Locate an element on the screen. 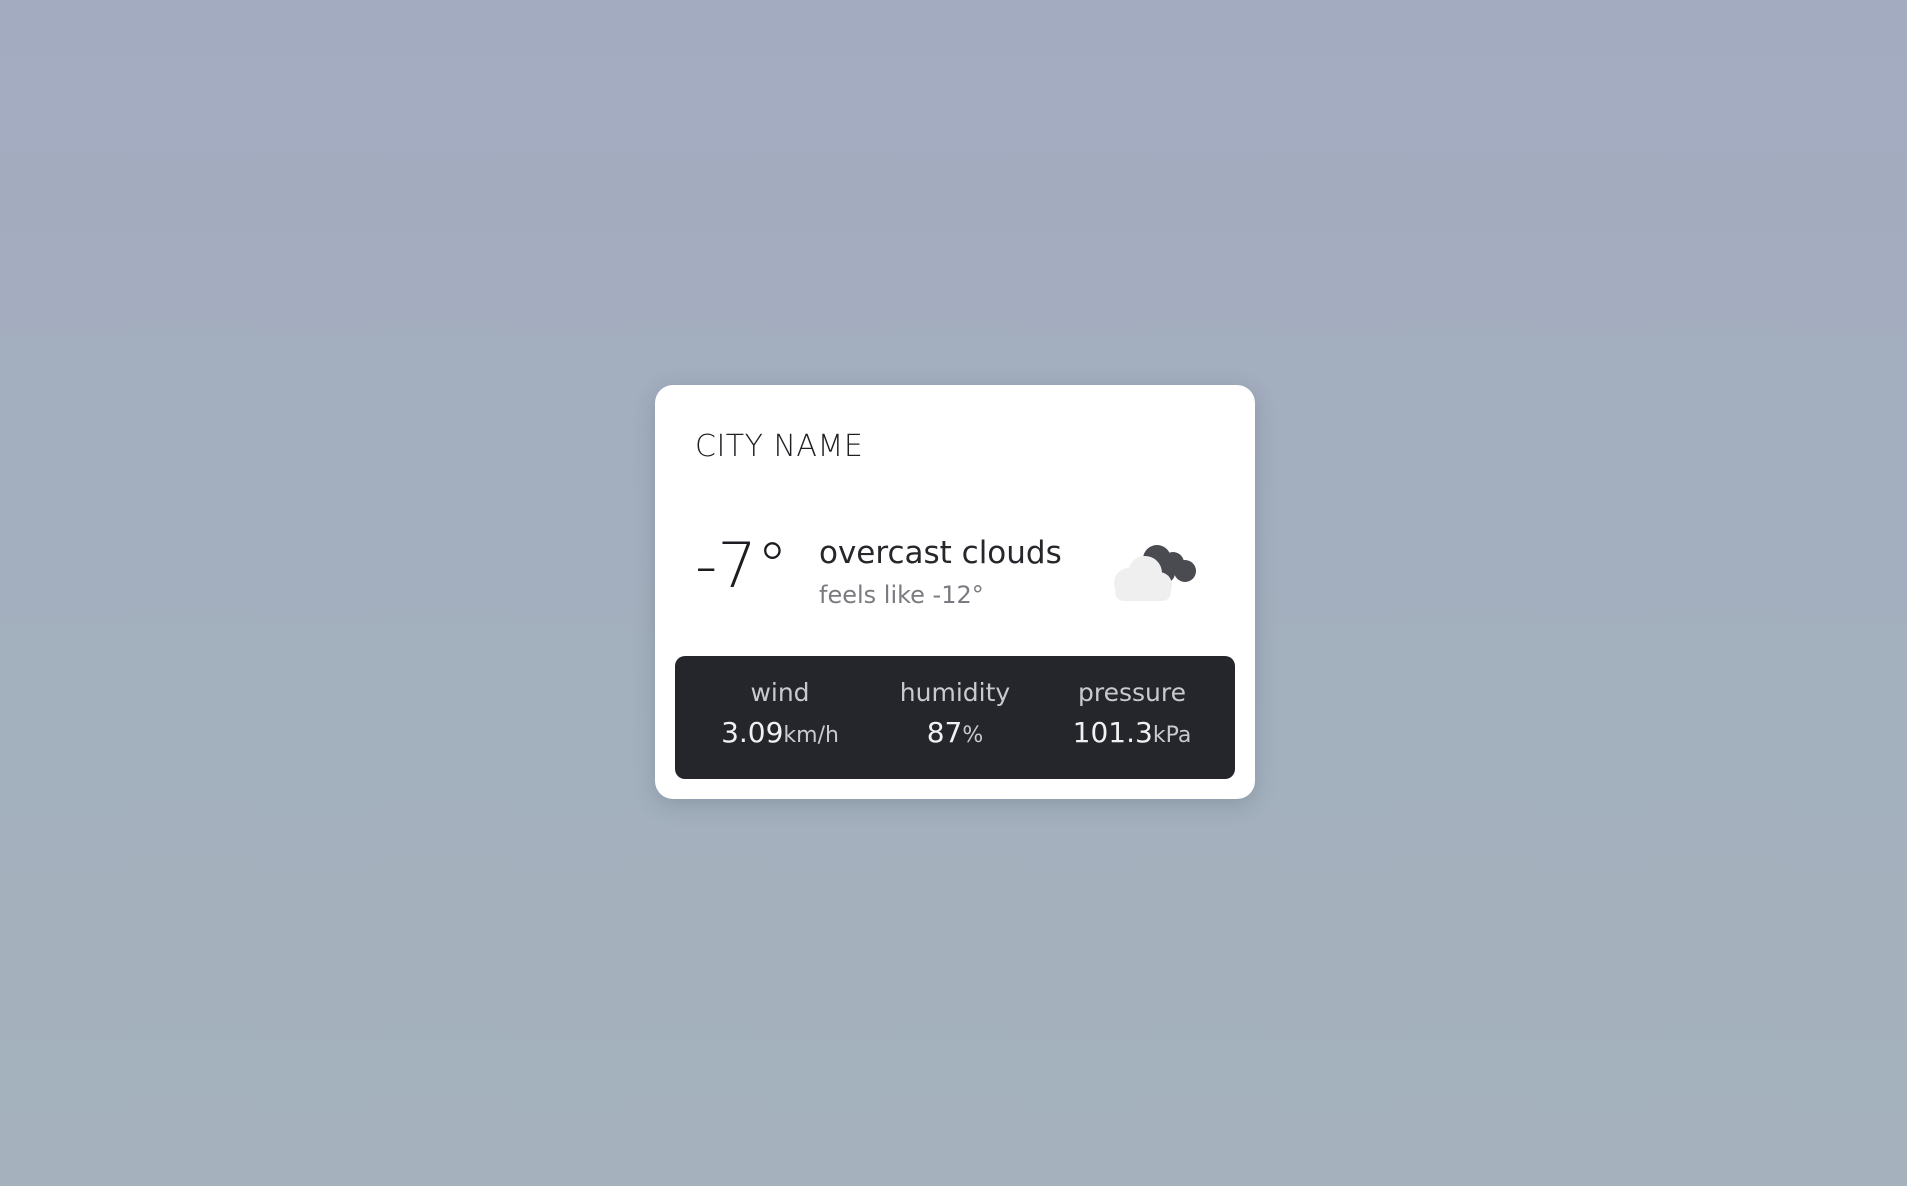 The width and height of the screenshot is (1907, 1186). pressure-unit: kPa is located at coordinates (1172, 735).